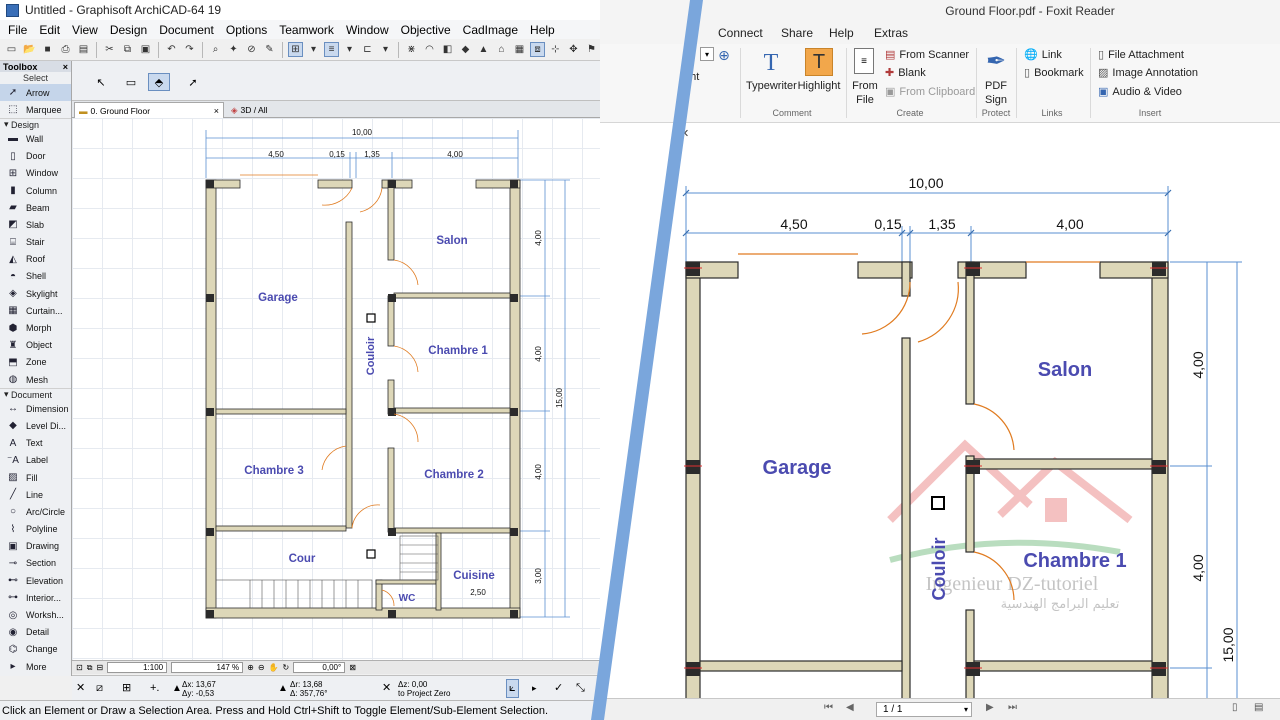  I want to click on tool-detail: ◉ Detail, so click(35, 632).